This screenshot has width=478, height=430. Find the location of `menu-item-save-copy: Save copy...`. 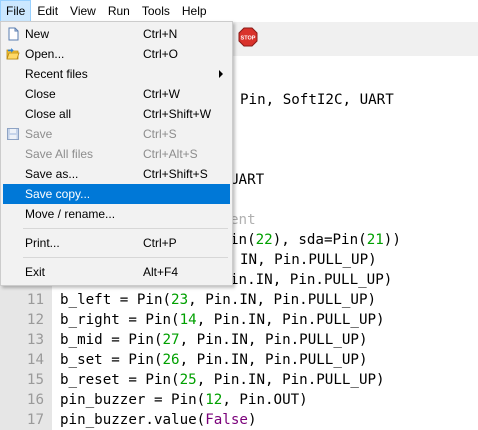

menu-item-save-copy: Save copy... is located at coordinates (116, 194).